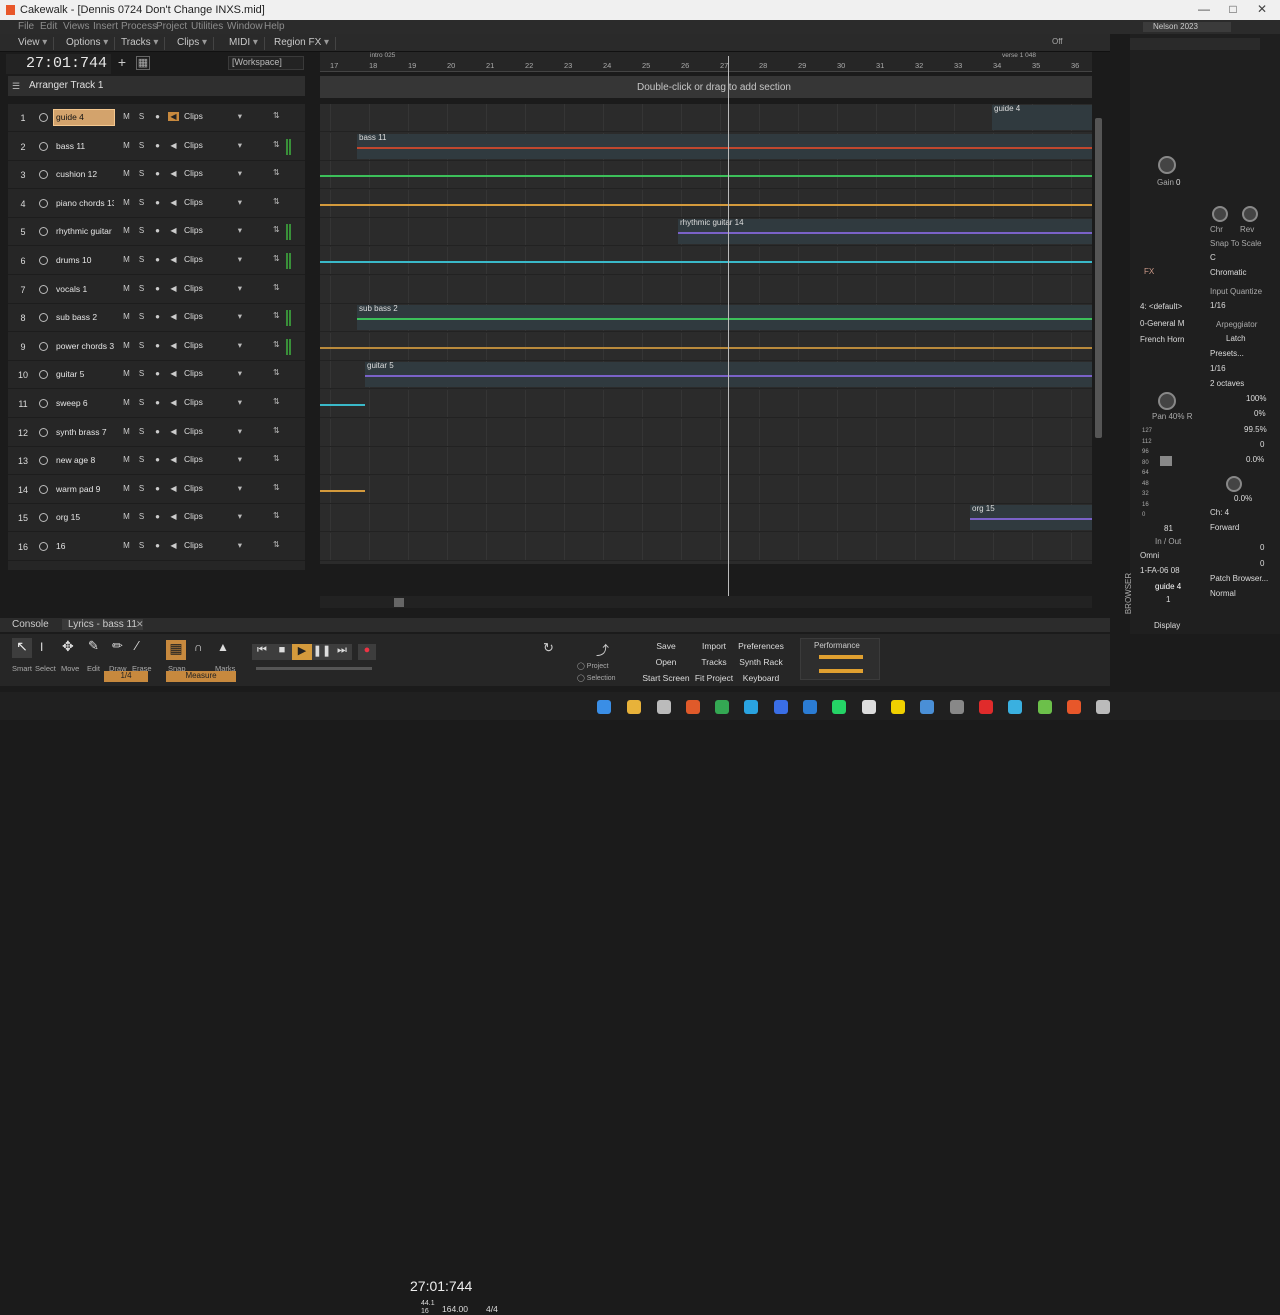  Describe the element at coordinates (714, 662) in the screenshot. I see `quick-button: Tracks` at that location.